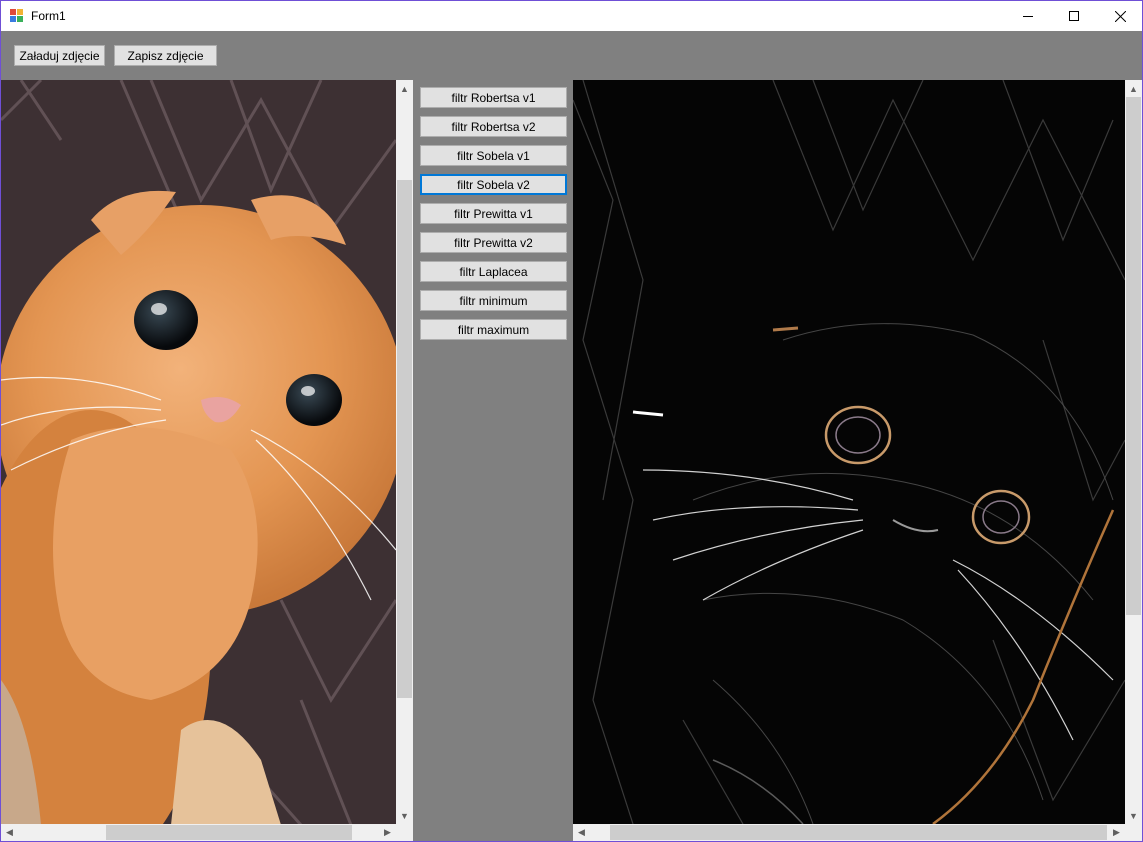  I want to click on processed-horizontal-scrollbar: ◀ ▶, so click(849, 832).